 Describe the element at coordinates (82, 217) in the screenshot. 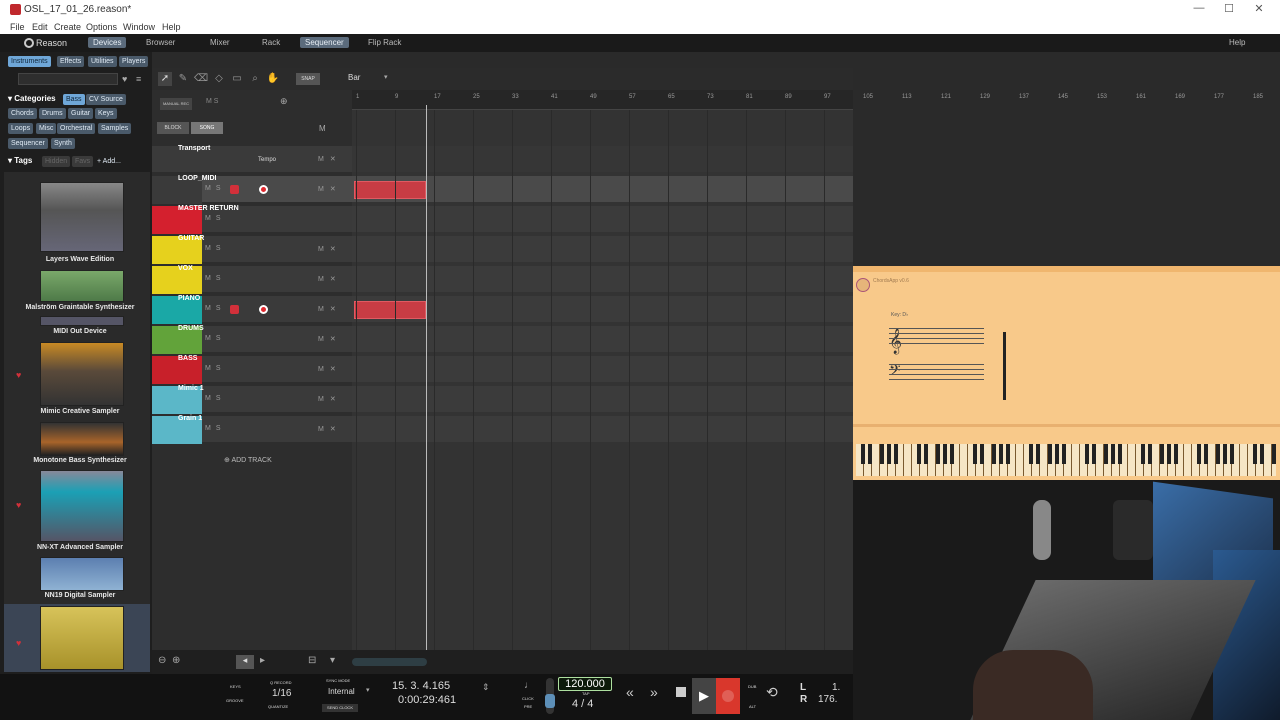

I see `device-thumbnail-layers` at that location.